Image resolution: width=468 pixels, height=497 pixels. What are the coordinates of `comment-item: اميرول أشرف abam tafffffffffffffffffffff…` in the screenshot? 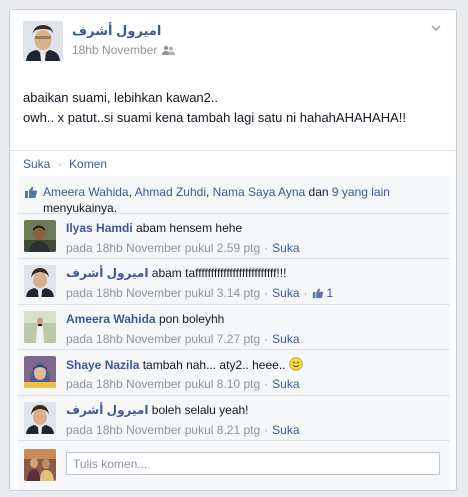 It's located at (234, 282).